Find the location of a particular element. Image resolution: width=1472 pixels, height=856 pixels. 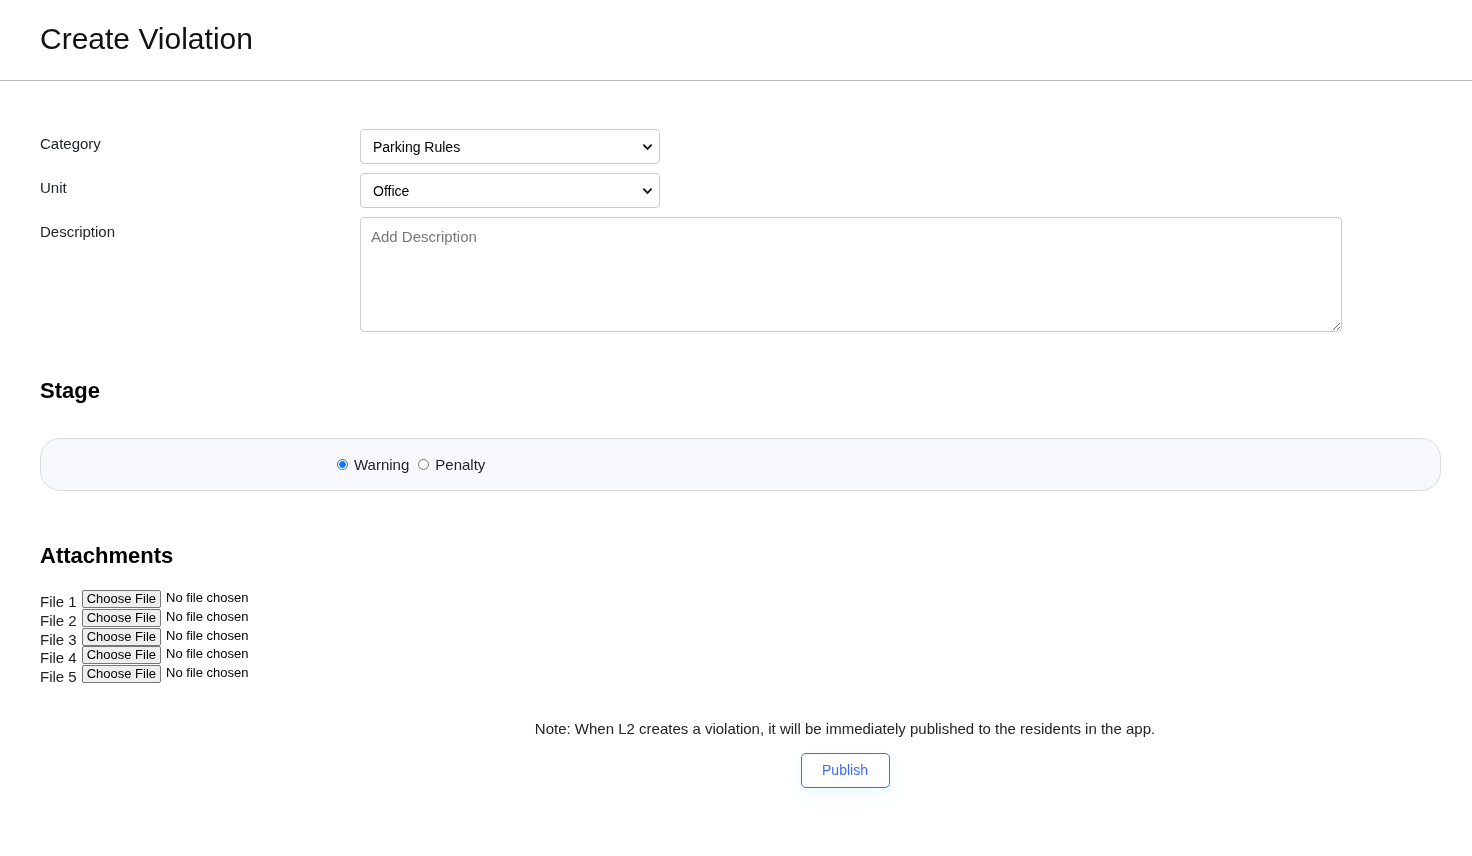

description-field: Add Description is located at coordinates (851, 274).